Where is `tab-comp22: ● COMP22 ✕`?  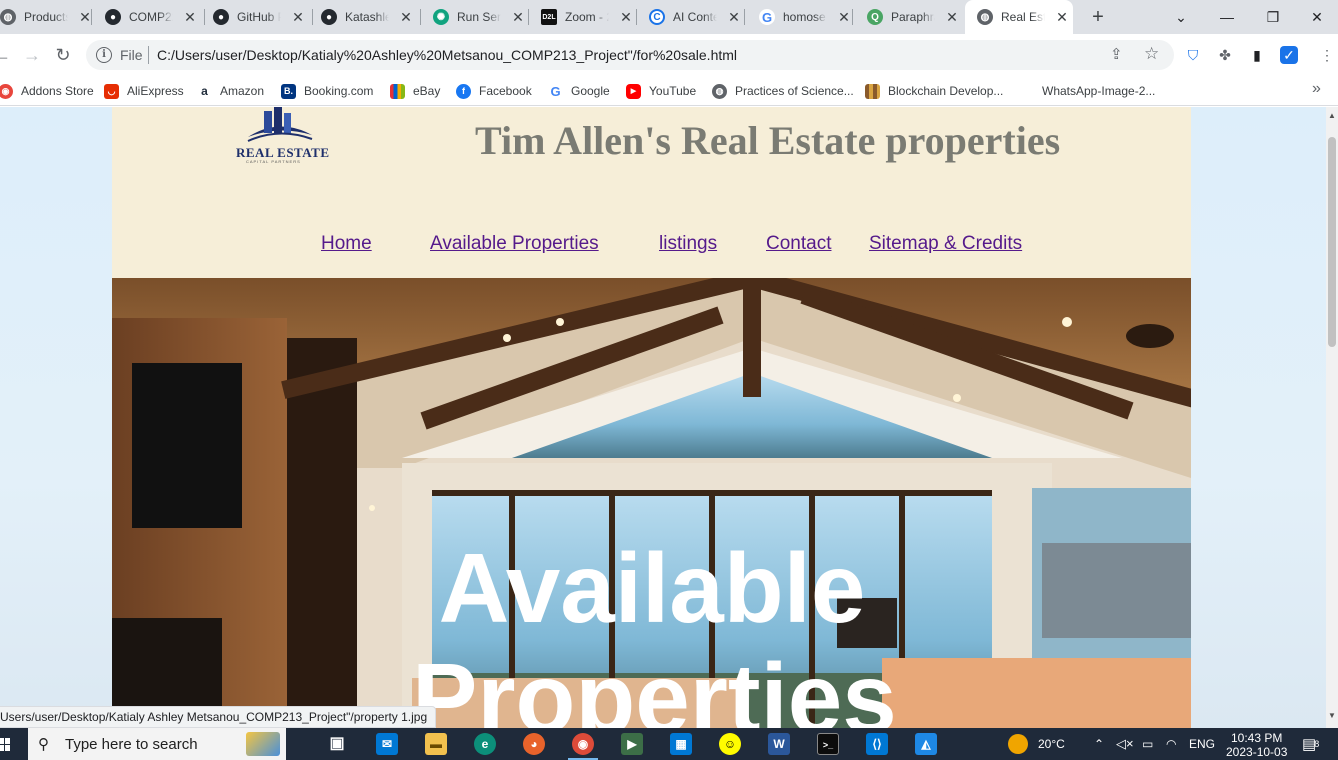
tab-comp22: ● COMP22 ✕ is located at coordinates (151, 17).